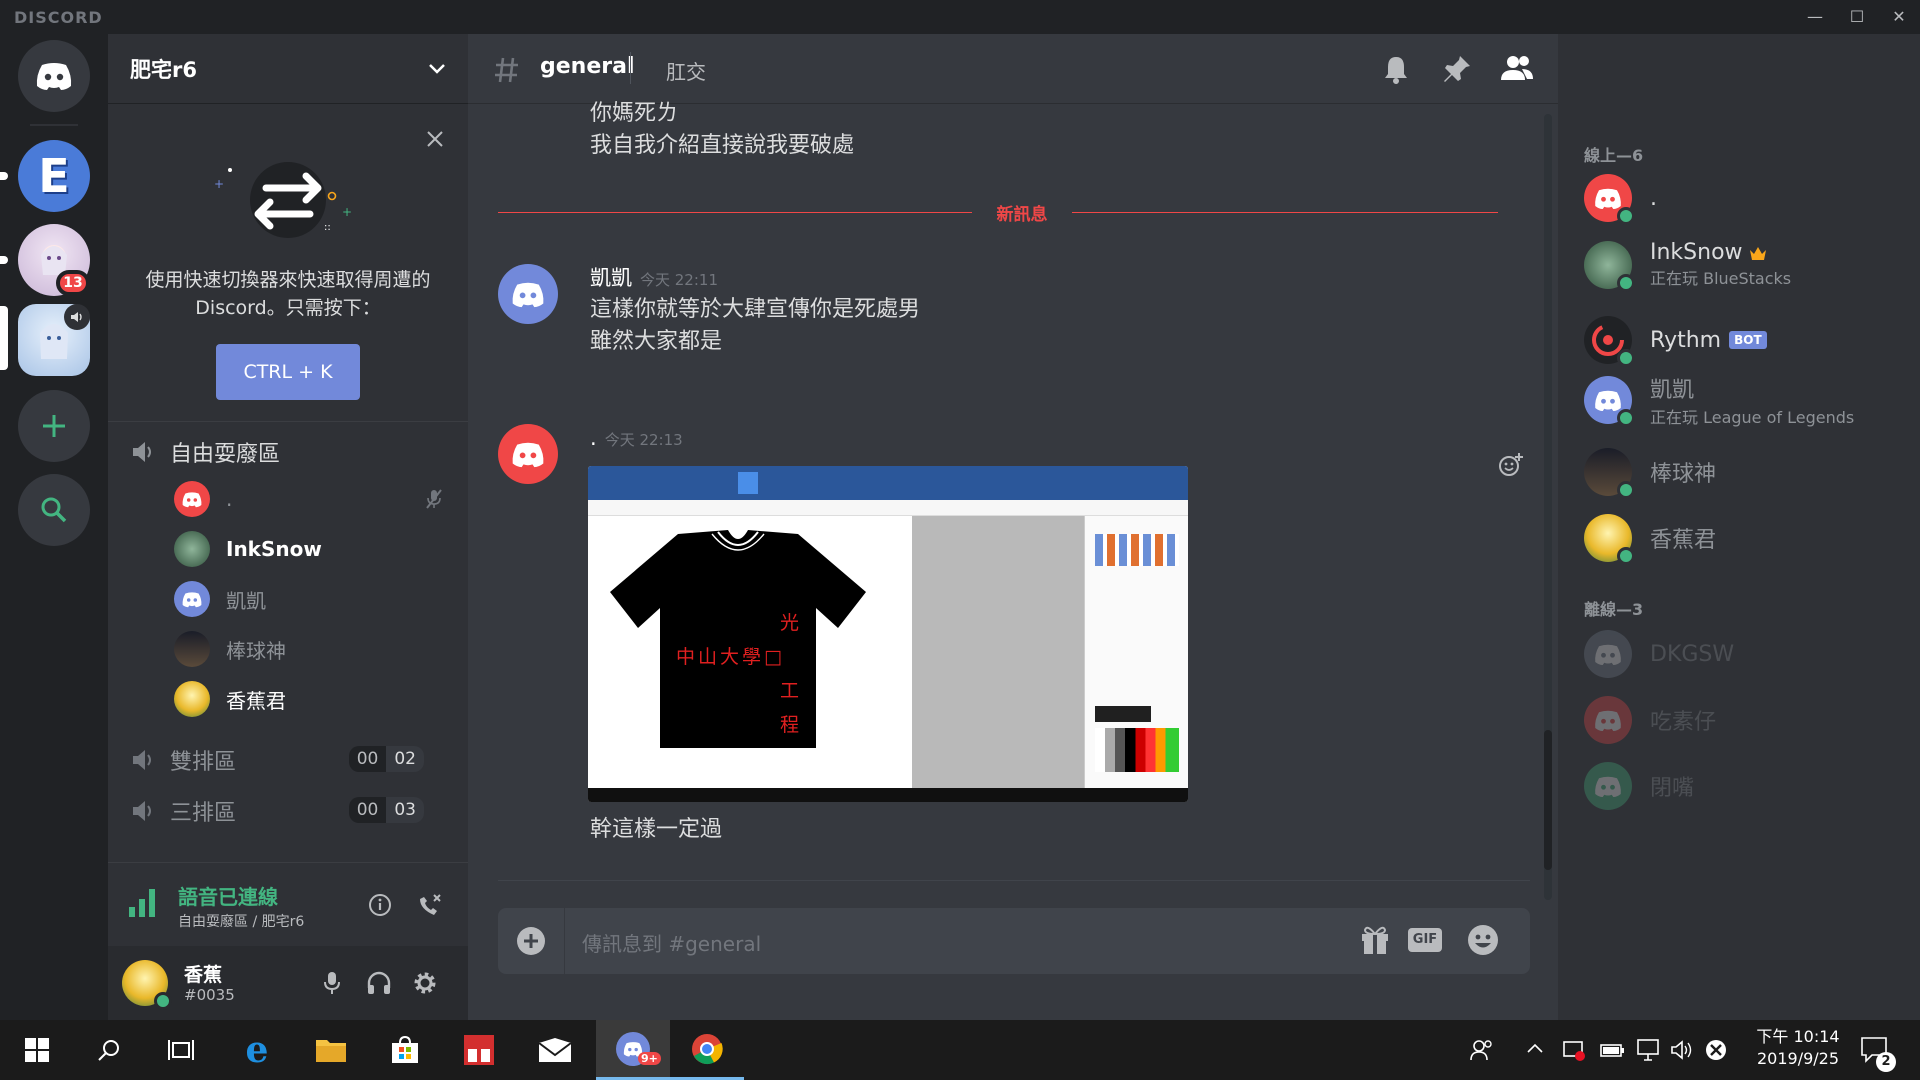 This screenshot has width=1920, height=1080. What do you see at coordinates (1574, 1050) in the screenshot?
I see `security-icon` at bounding box center [1574, 1050].